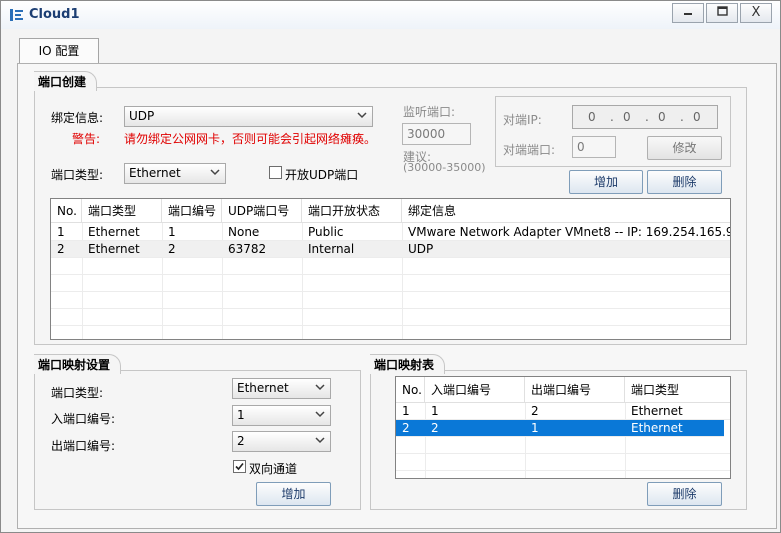  What do you see at coordinates (192, 211) in the screenshot?
I see `col-port-number: 端口编号` at bounding box center [192, 211].